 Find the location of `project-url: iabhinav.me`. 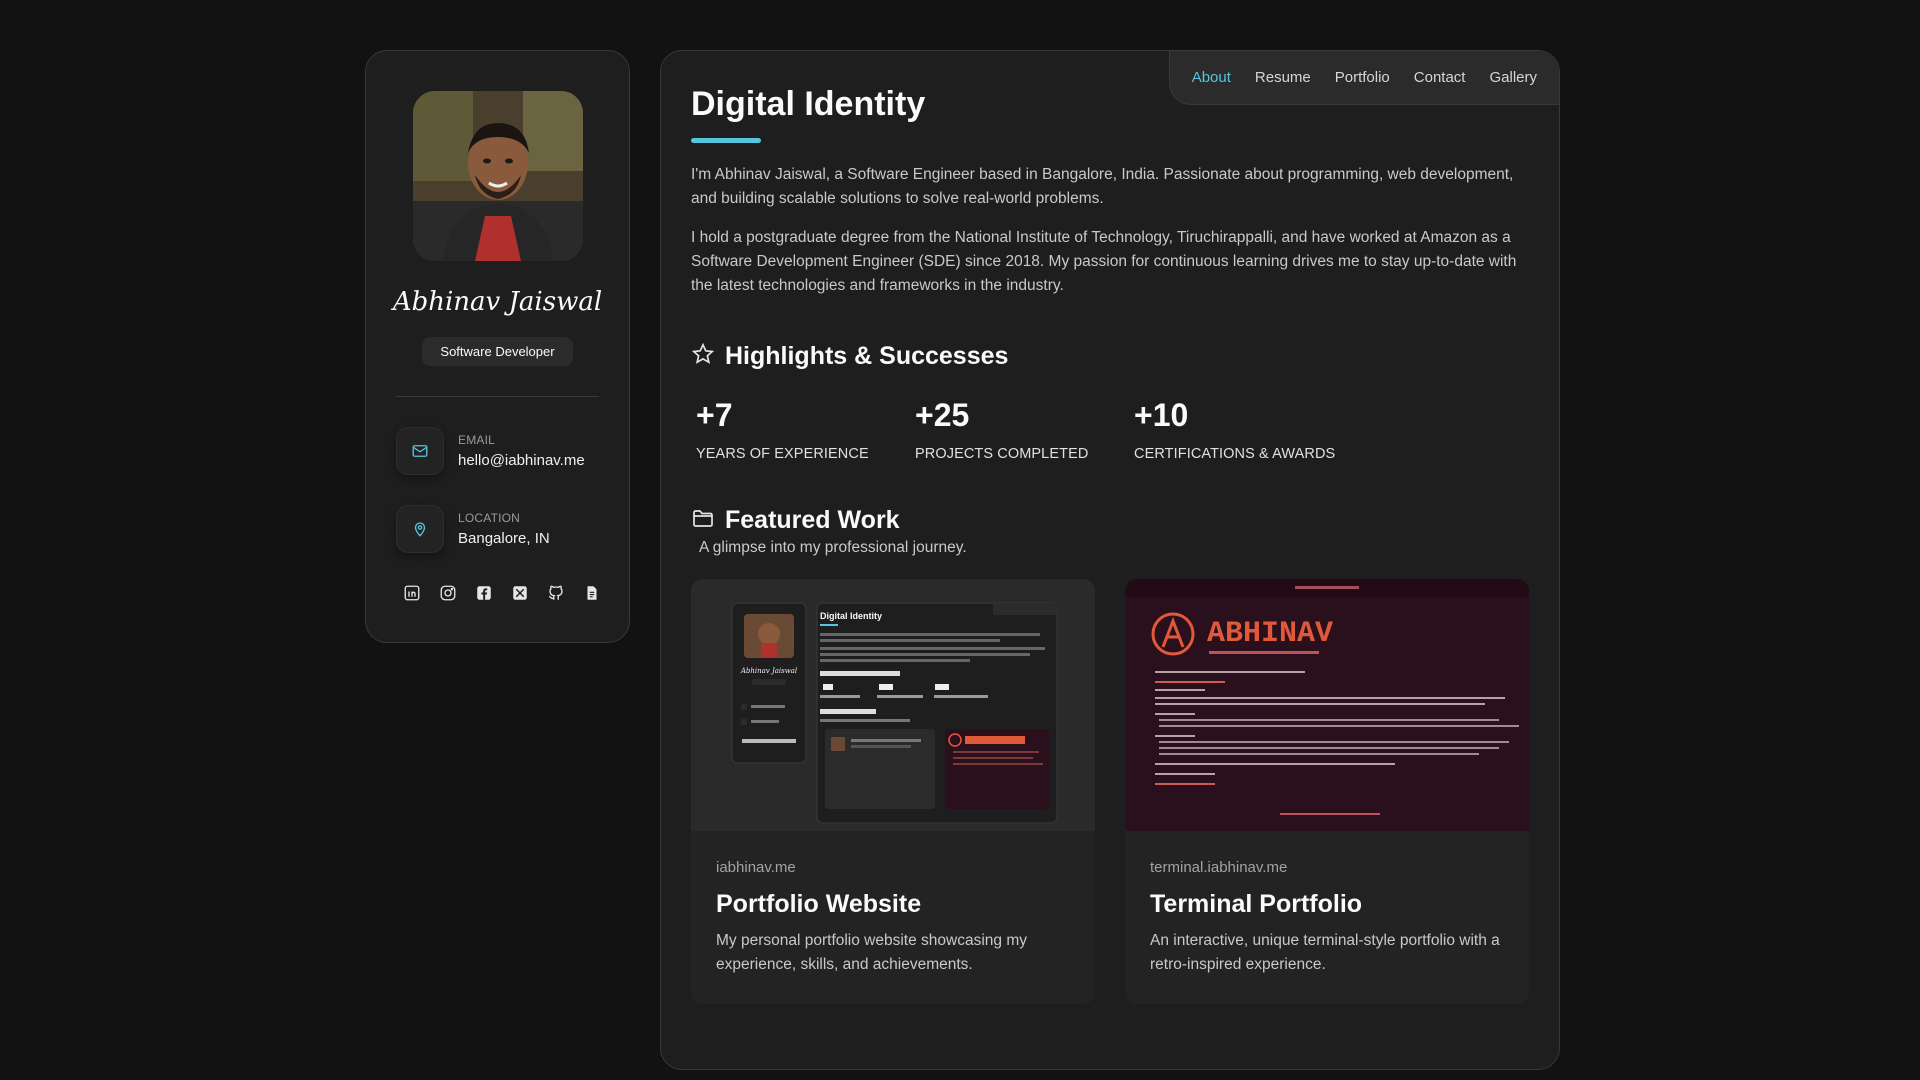

project-url: iabhinav.me is located at coordinates (893, 867).